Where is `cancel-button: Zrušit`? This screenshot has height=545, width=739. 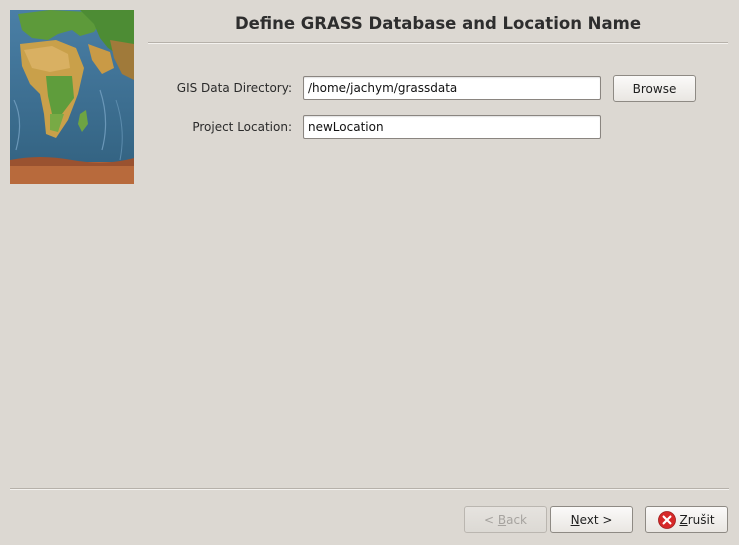 cancel-button: Zrušit is located at coordinates (686, 519).